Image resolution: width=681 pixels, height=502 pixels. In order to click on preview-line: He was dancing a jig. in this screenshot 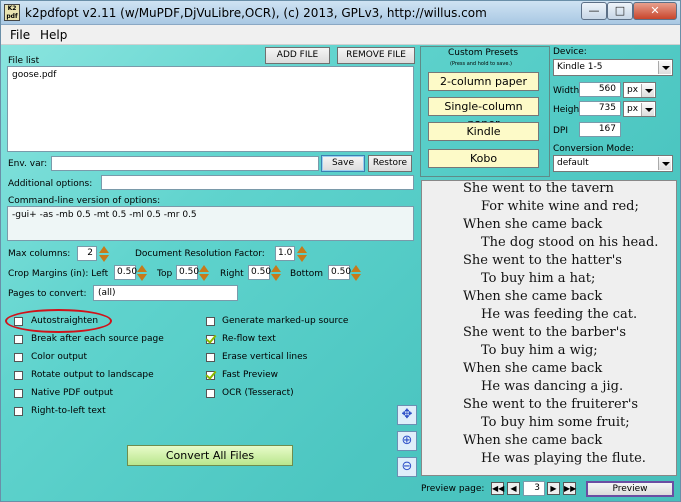, I will do `click(552, 386)`.